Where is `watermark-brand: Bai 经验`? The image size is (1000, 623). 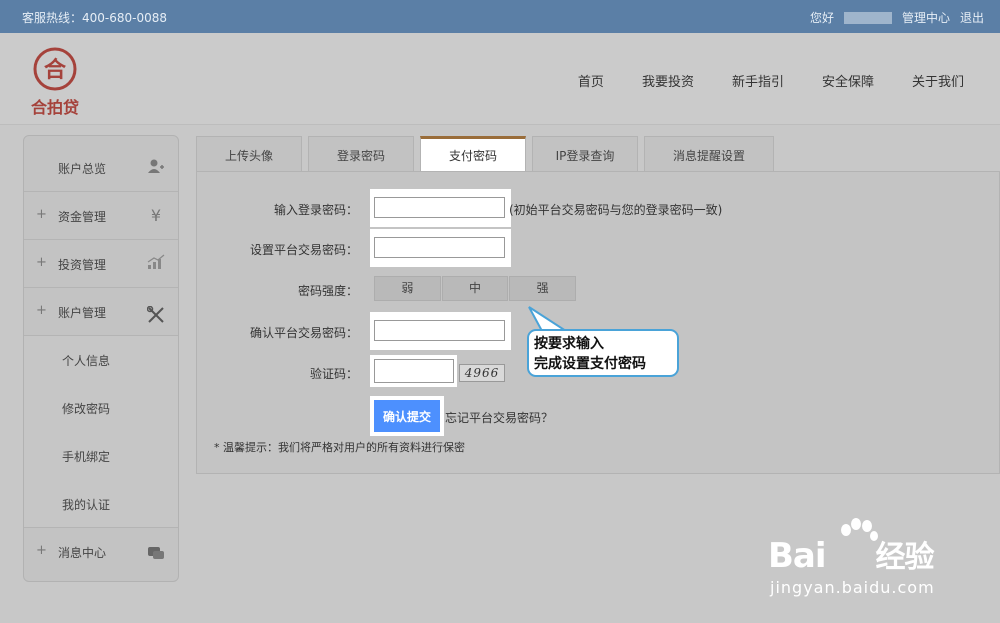
watermark-brand: Bai 经验 is located at coordinates (851, 556).